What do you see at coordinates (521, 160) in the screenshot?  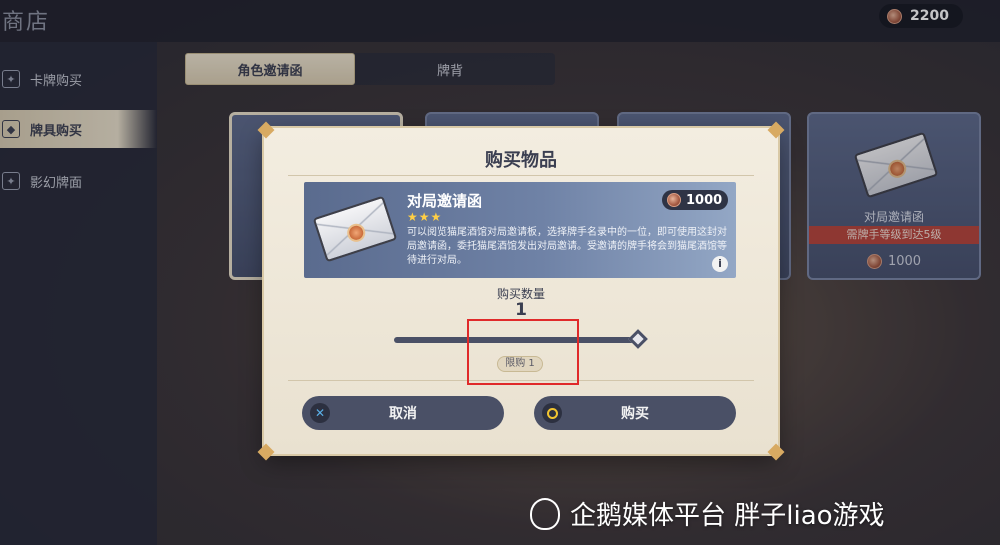 I see `dialog-title: 购买物品` at bounding box center [521, 160].